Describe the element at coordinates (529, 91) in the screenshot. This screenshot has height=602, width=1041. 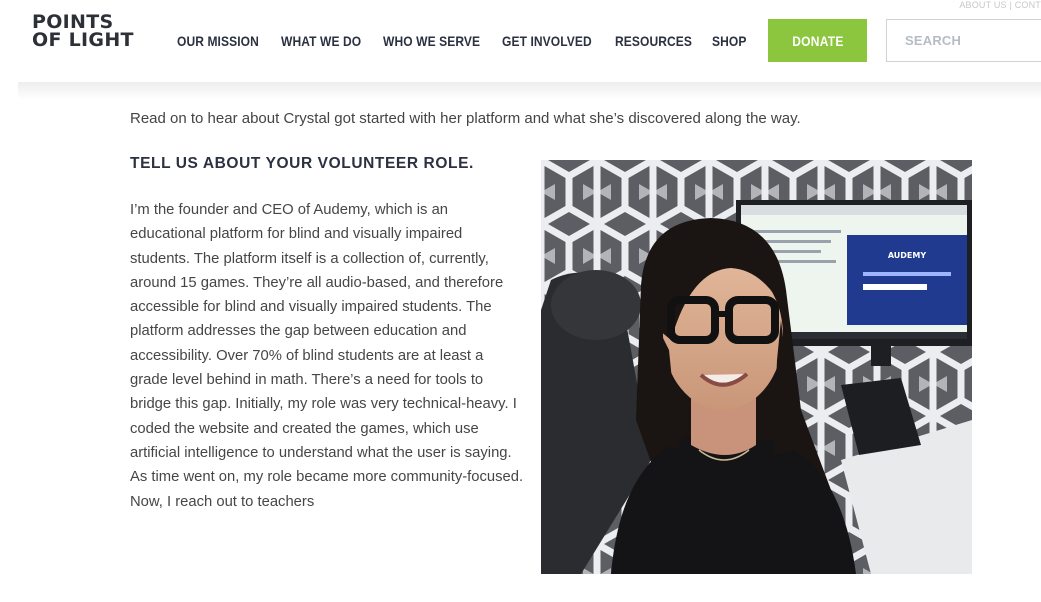
I see `header-shadow` at that location.